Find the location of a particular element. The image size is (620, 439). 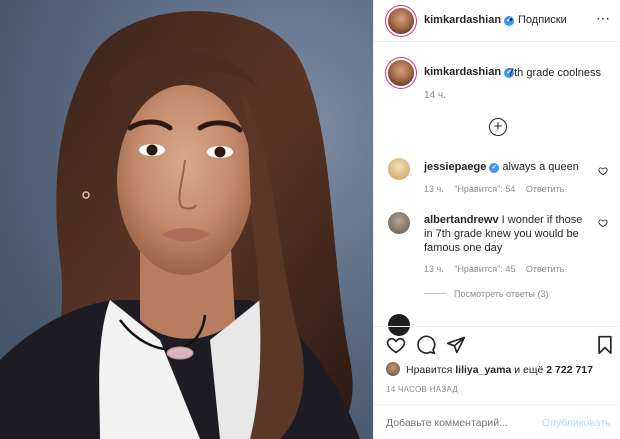

comment-meta: 13 ч. "Нравится": 54 Ответить is located at coordinates (498, 189).